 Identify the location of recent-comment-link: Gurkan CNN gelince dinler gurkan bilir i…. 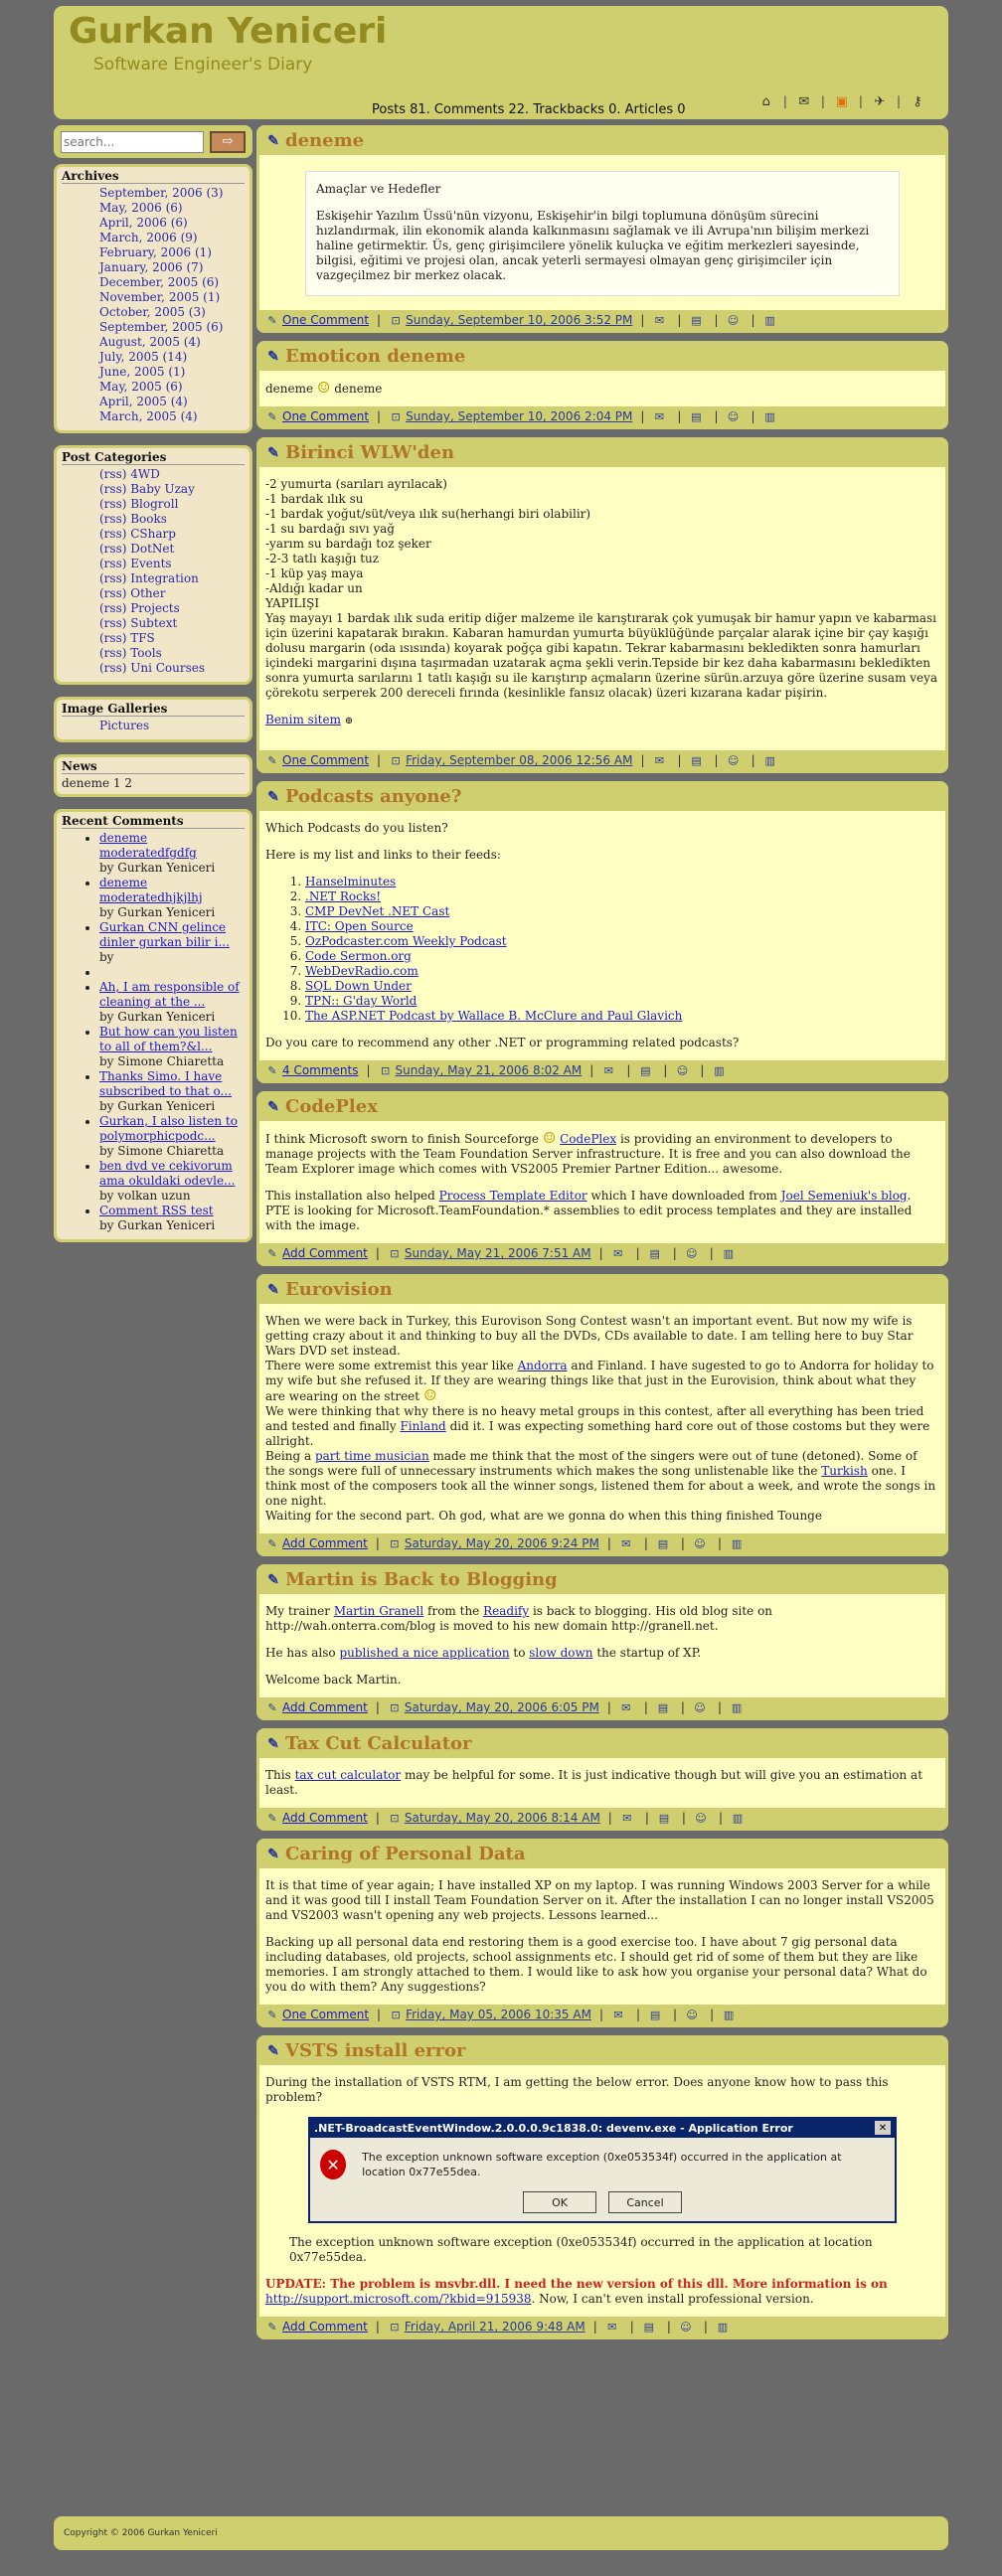
(164, 934).